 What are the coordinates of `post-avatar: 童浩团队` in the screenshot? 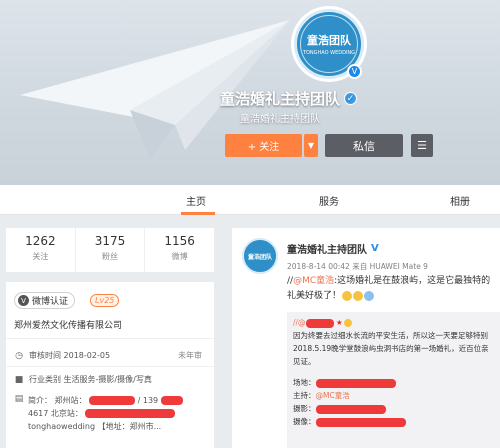 It's located at (260, 256).